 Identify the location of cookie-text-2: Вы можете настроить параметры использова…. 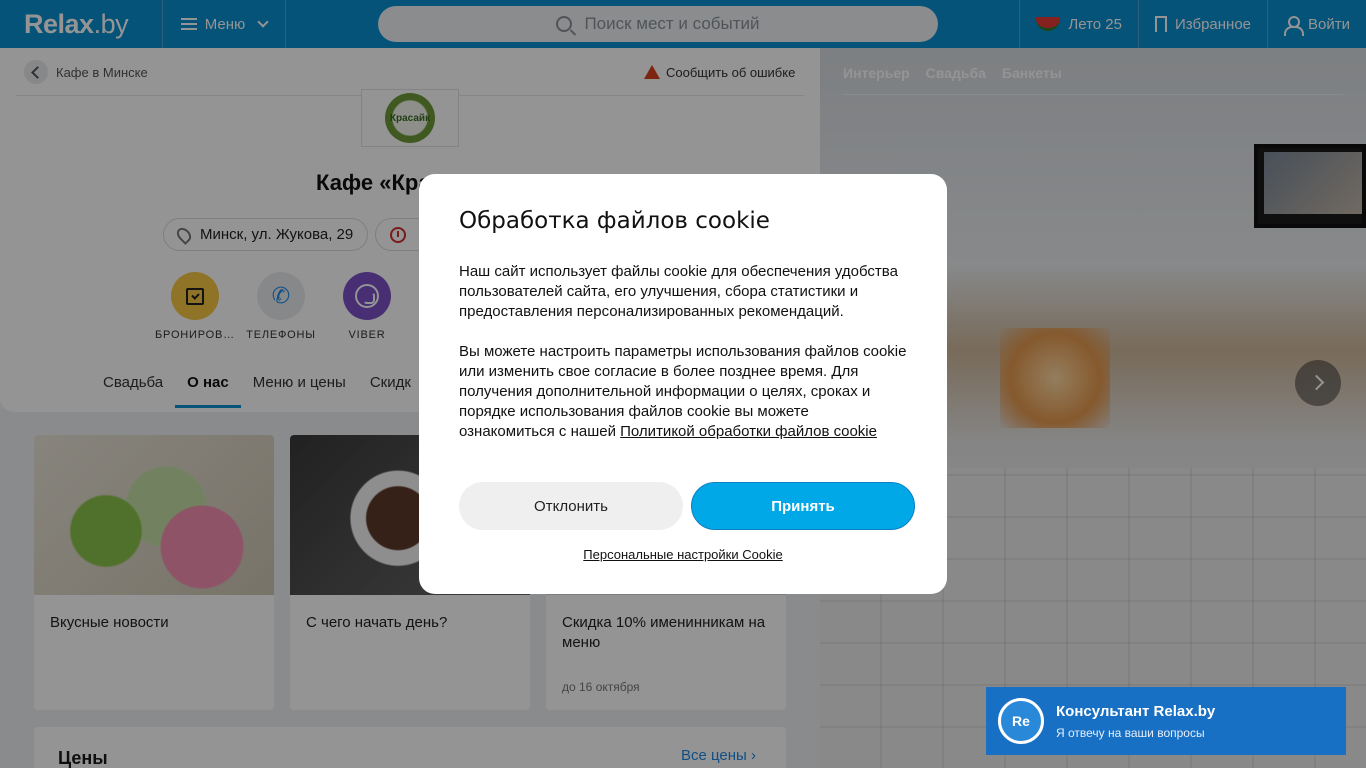
(683, 391).